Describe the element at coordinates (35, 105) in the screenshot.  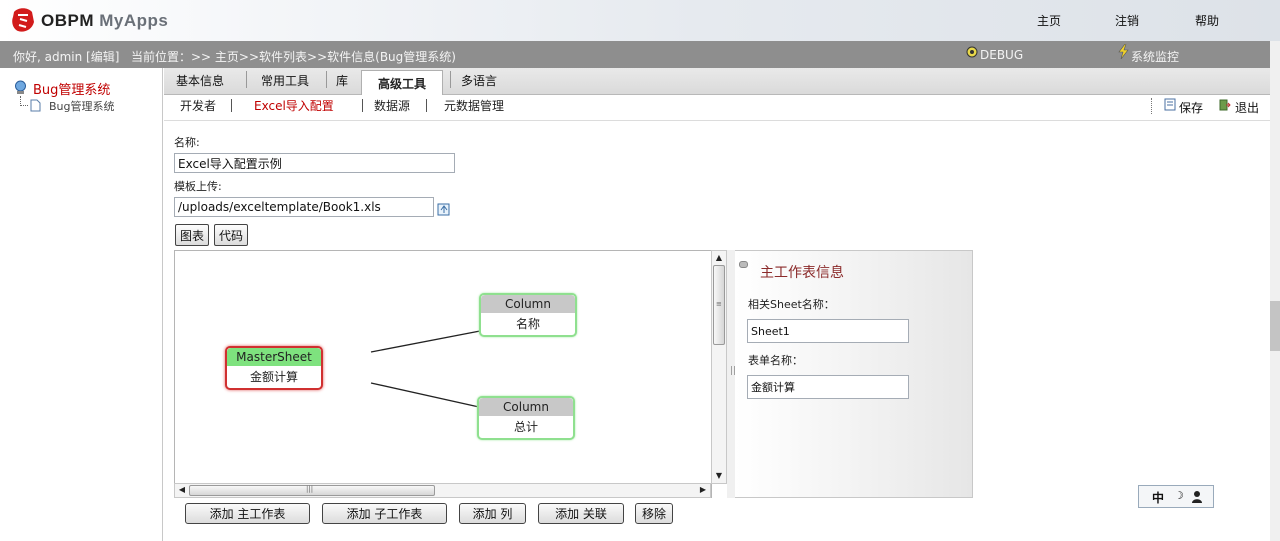
I see `document-icon` at that location.